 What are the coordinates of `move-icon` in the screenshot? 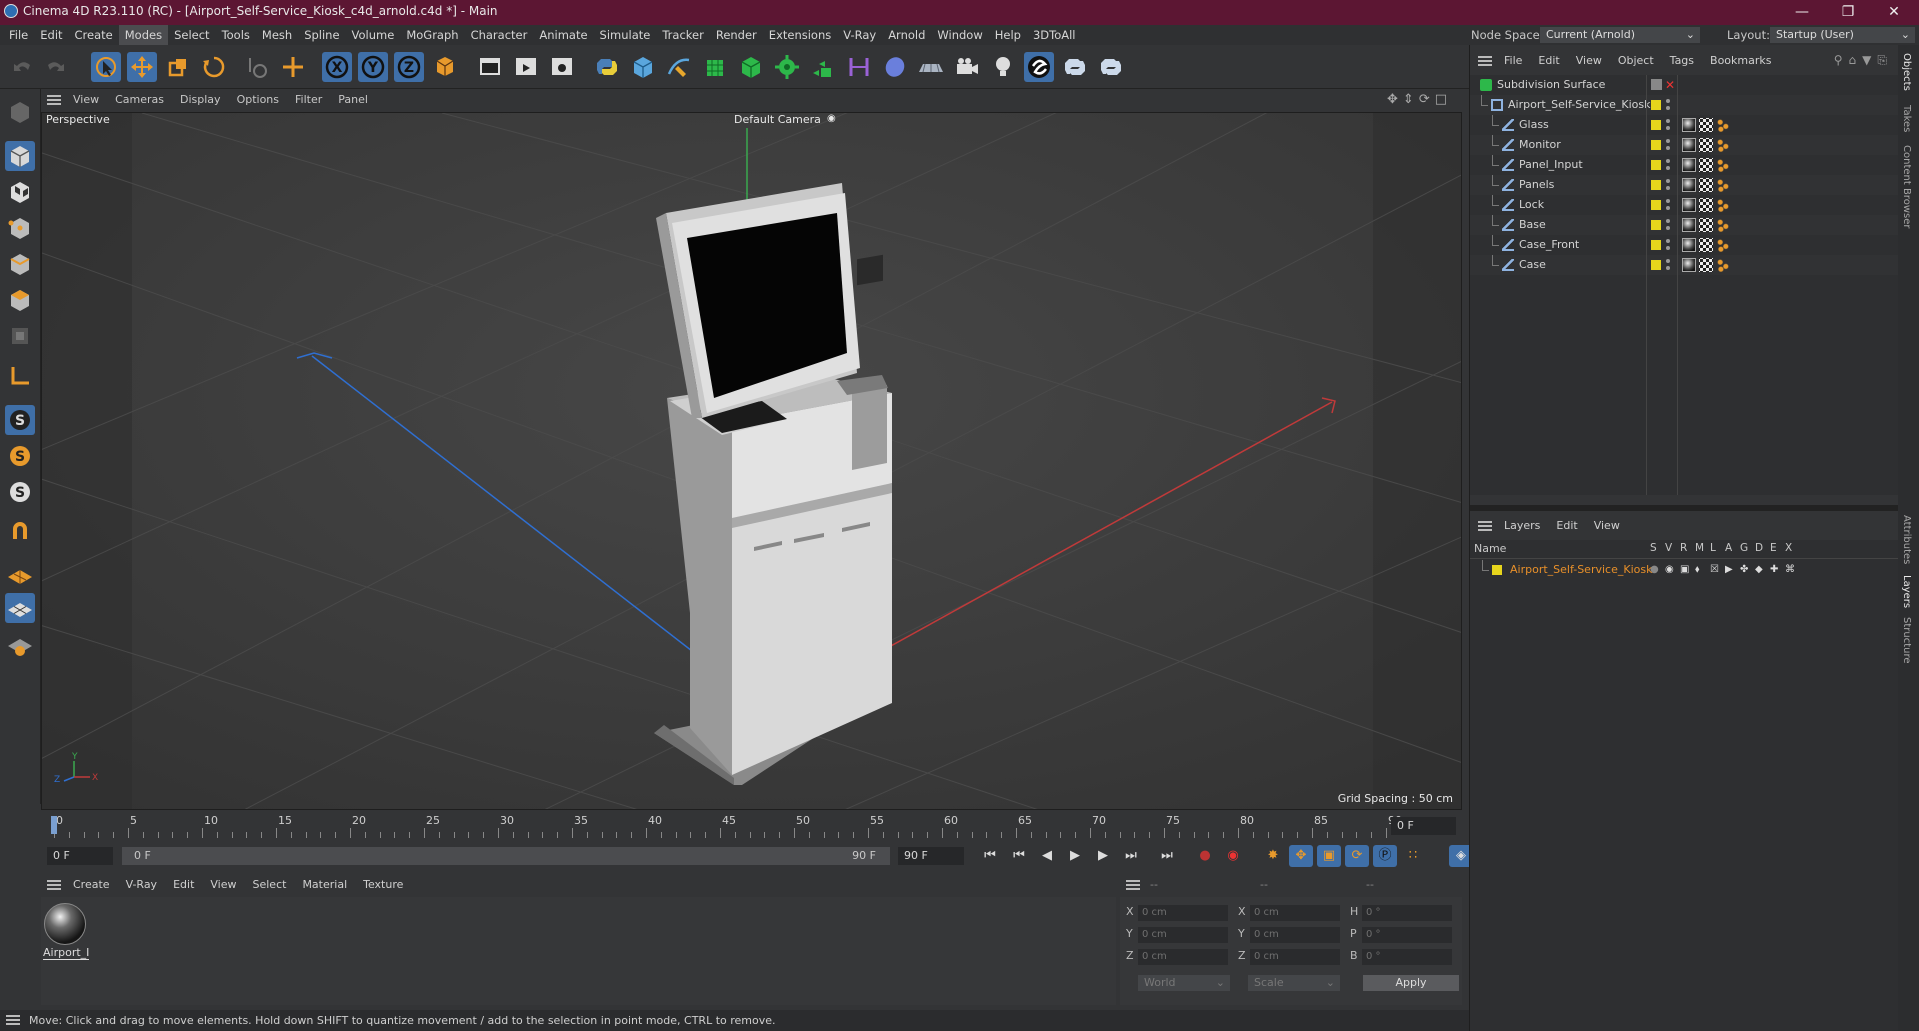 It's located at (142, 67).